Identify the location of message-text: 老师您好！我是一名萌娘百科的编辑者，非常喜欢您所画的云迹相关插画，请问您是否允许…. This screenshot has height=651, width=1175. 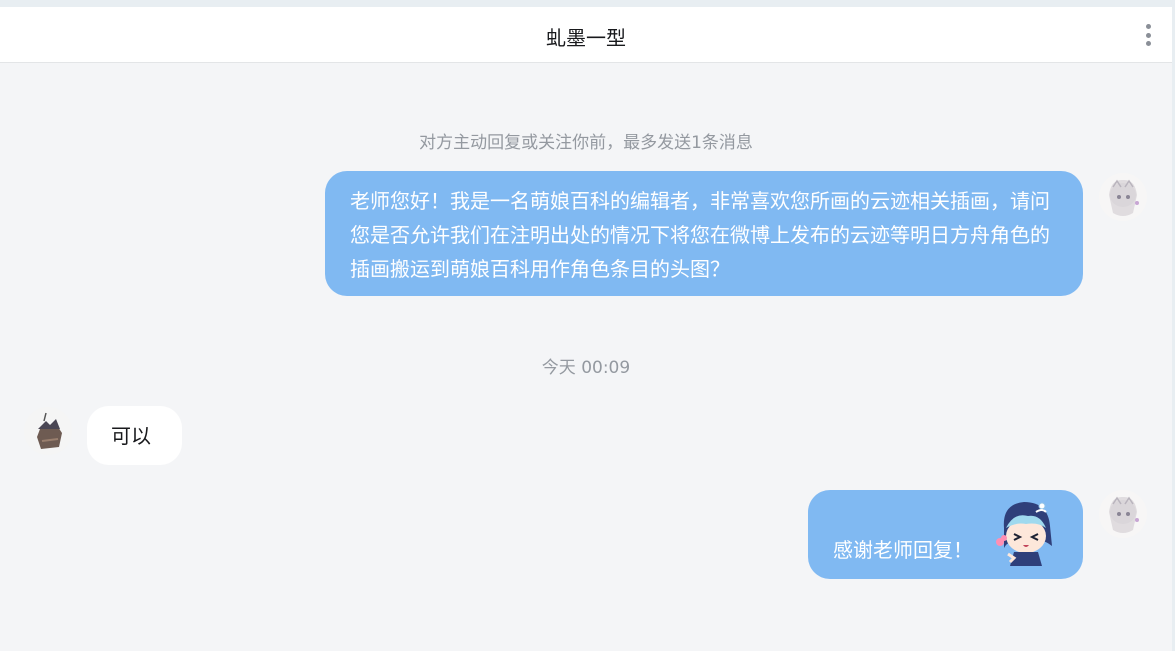
(700, 235).